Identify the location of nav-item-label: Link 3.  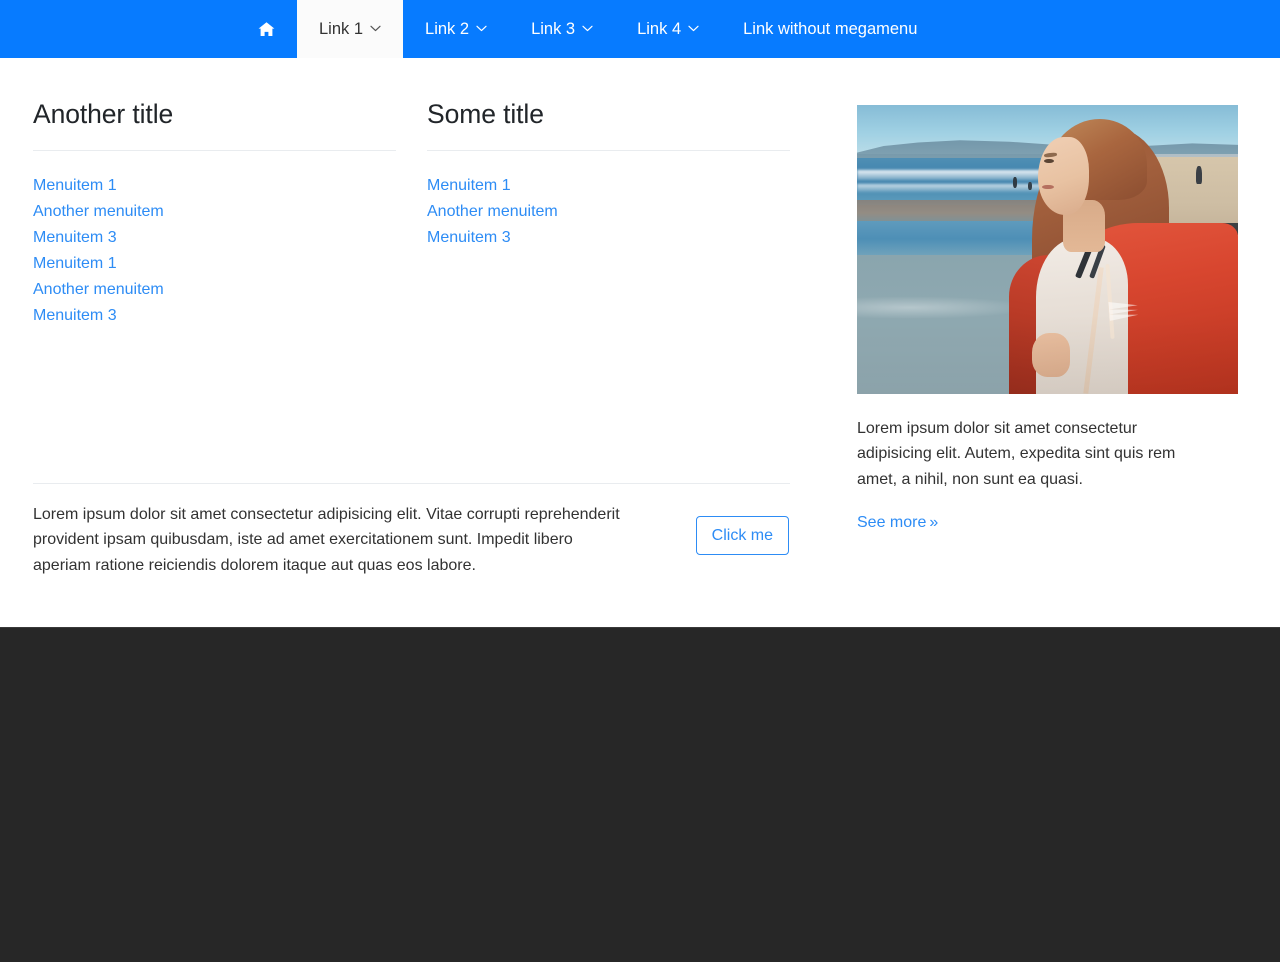
(553, 28).